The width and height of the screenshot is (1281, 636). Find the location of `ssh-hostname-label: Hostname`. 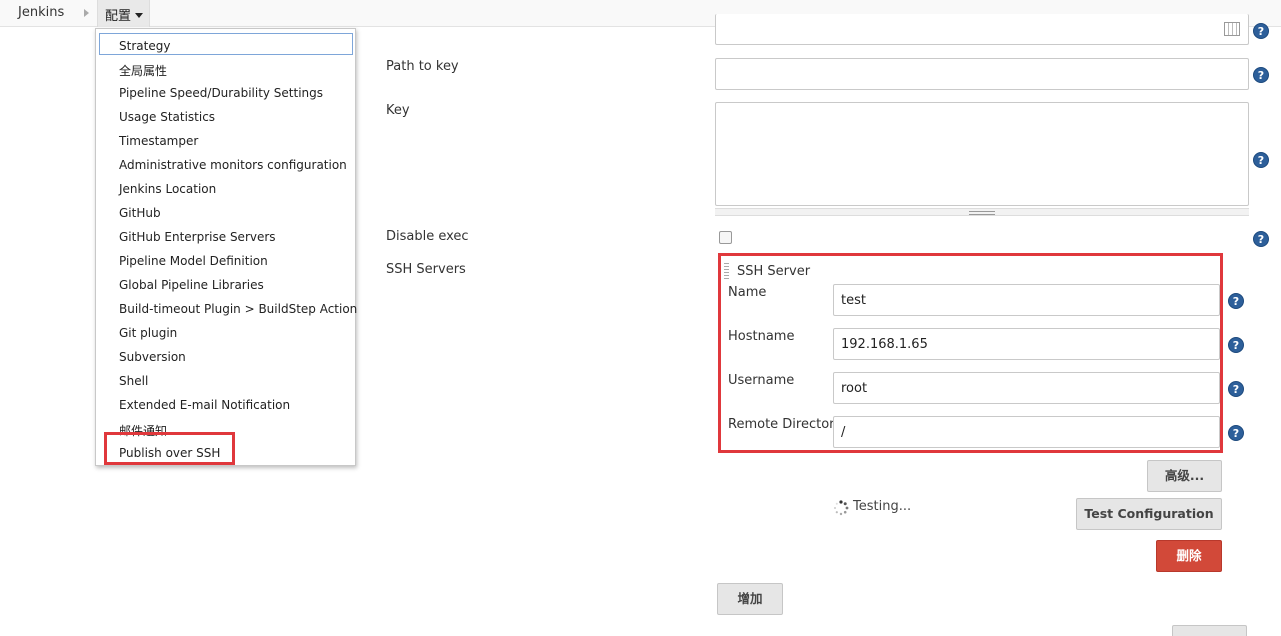

ssh-hostname-label: Hostname is located at coordinates (761, 336).